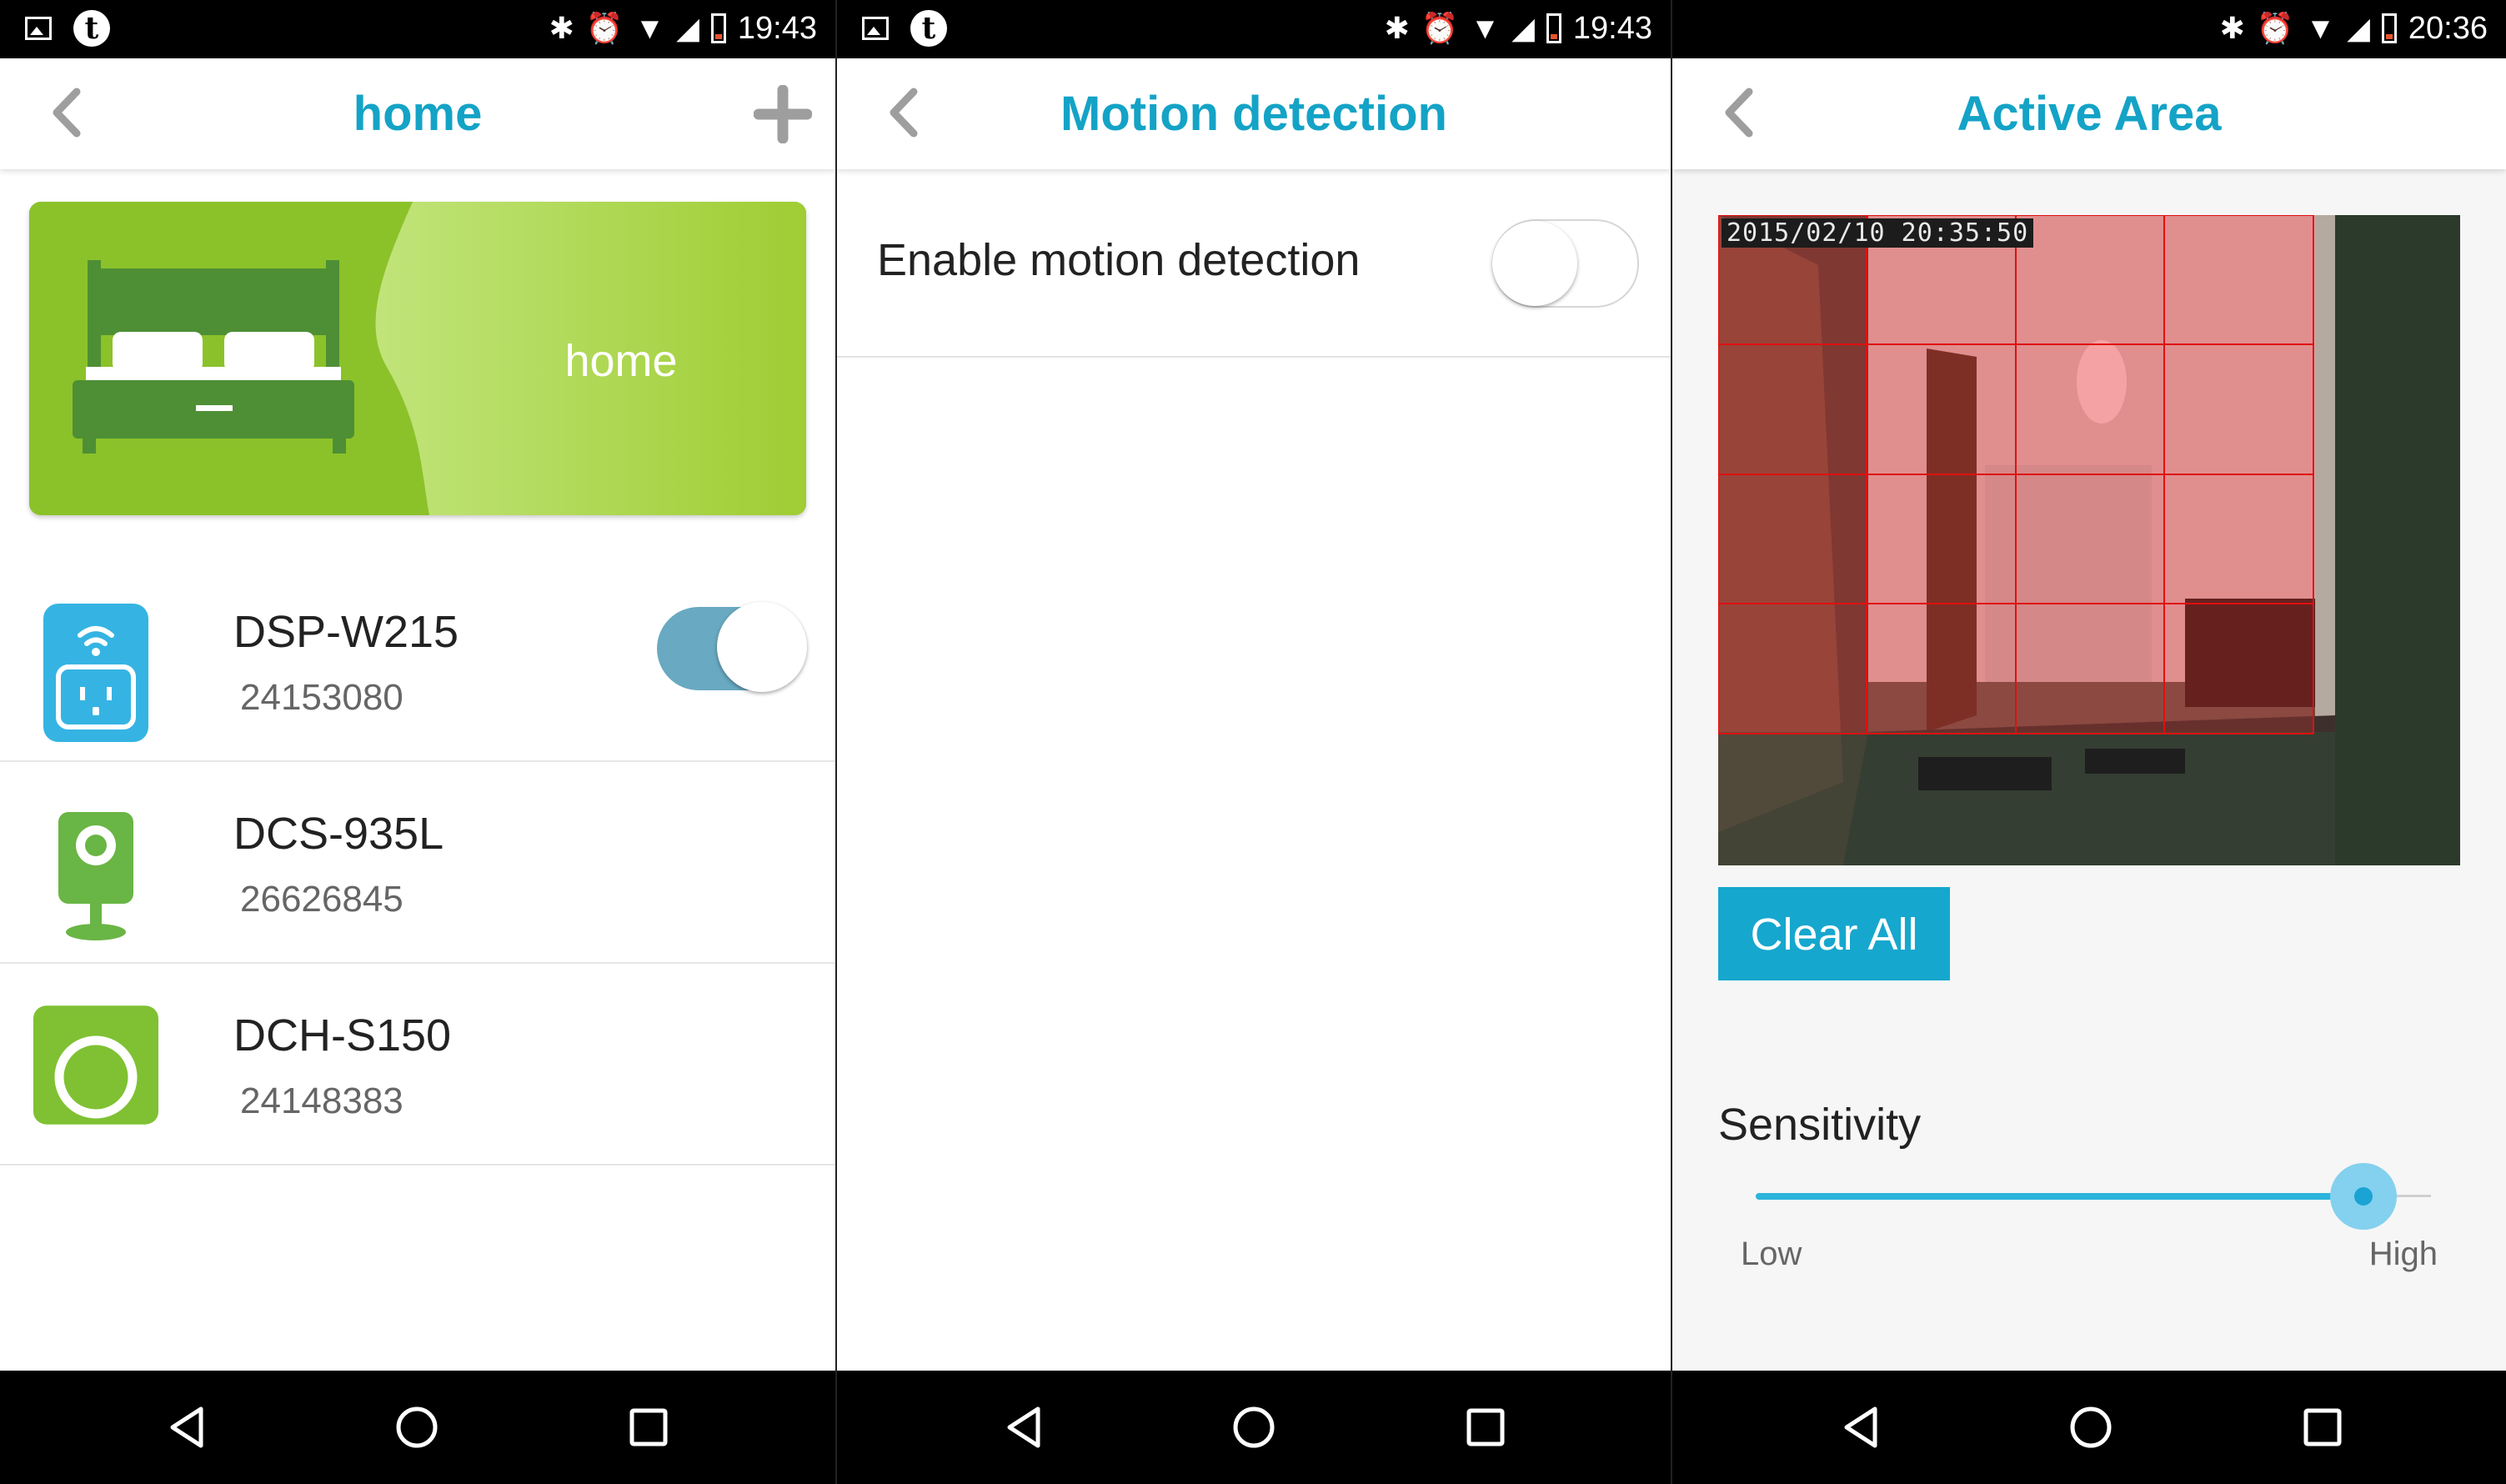 The width and height of the screenshot is (2506, 1484). I want to click on room-card-label: home, so click(621, 361).